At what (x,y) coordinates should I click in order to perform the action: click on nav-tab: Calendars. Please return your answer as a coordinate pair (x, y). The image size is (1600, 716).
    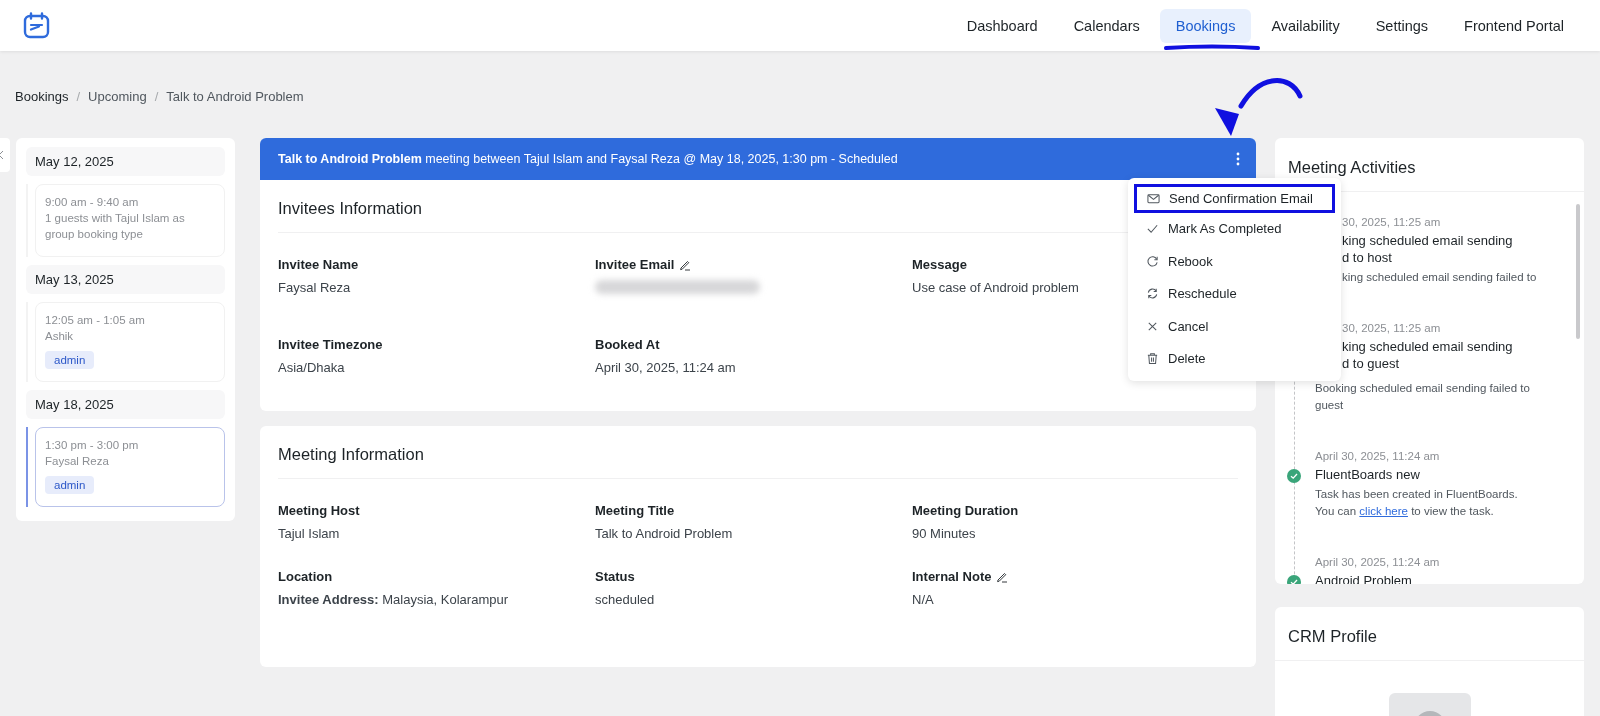
    Looking at the image, I should click on (1106, 25).